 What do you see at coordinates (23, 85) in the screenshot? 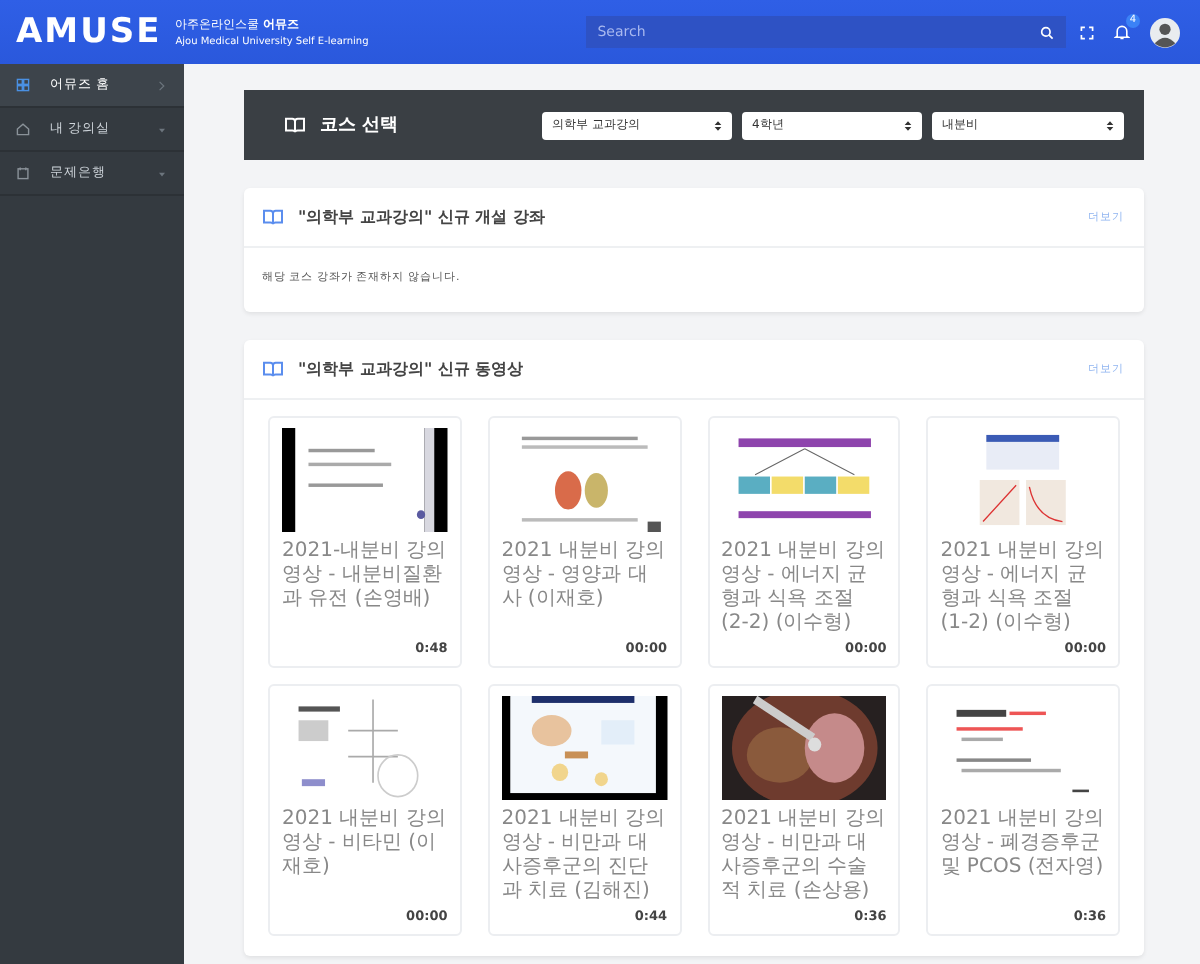
I see `grid-icon` at bounding box center [23, 85].